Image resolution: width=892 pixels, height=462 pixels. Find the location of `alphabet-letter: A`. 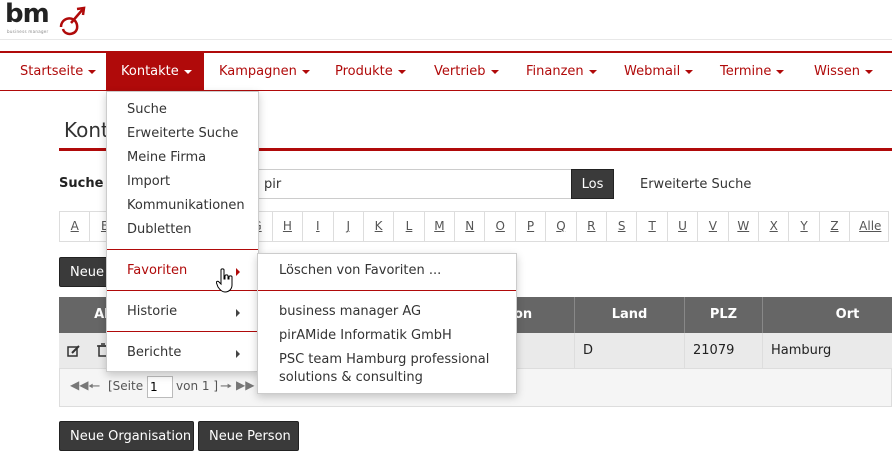

alphabet-letter: A is located at coordinates (75, 226).